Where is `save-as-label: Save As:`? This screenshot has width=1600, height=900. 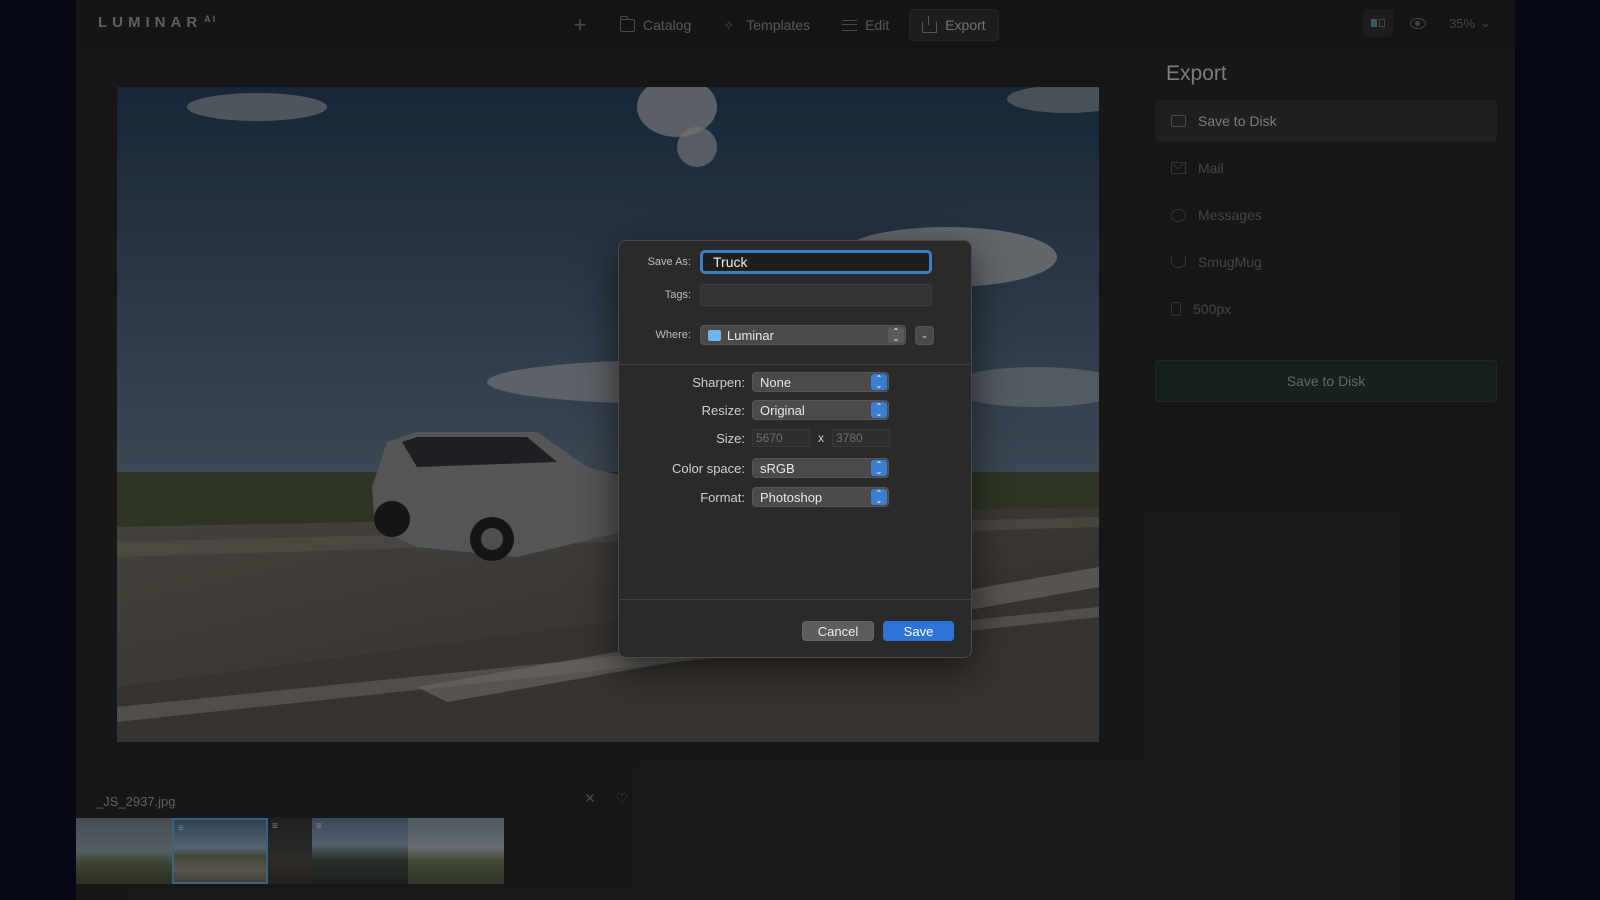 save-as-label: Save As: is located at coordinates (669, 262).